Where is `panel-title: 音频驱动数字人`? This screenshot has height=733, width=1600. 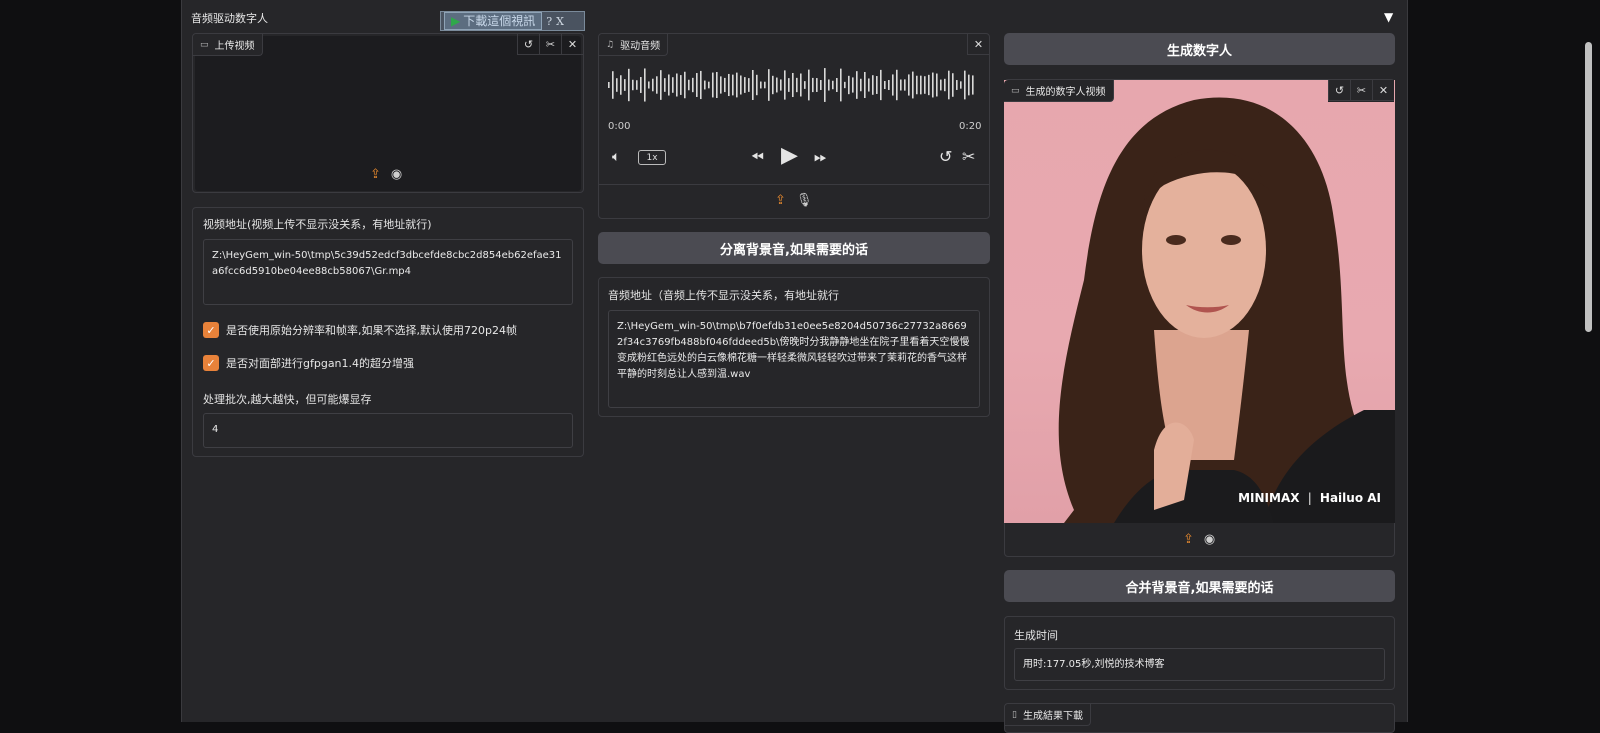 panel-title: 音频驱动数字人 is located at coordinates (229, 18).